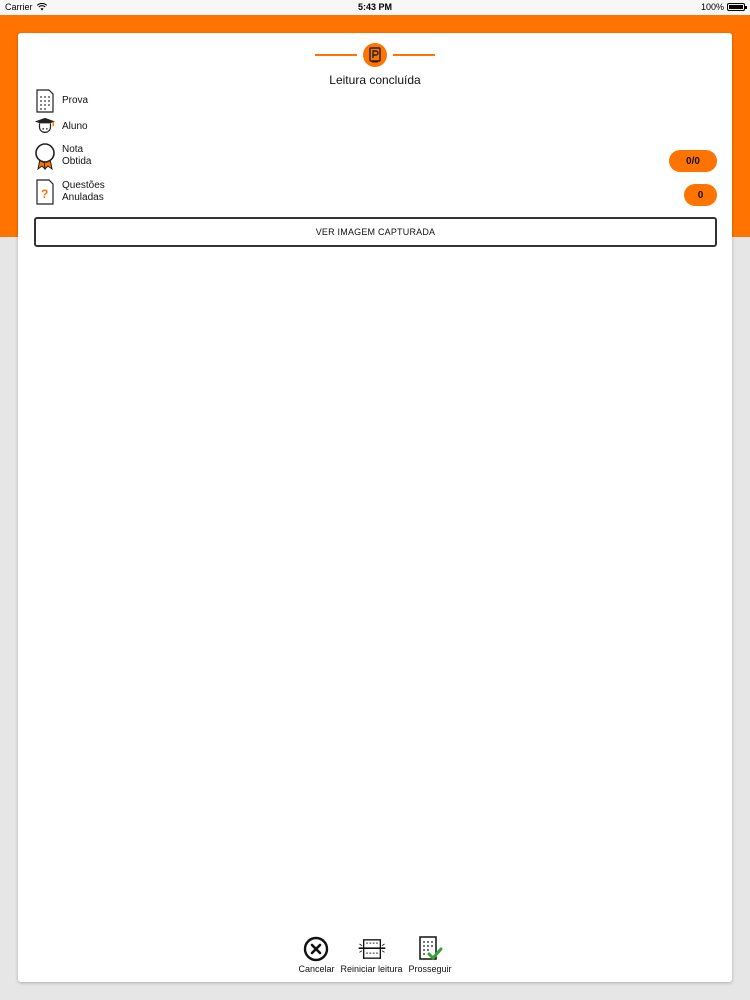 The image size is (750, 1000). I want to click on row-nota: Nota Obtida, so click(62, 156).